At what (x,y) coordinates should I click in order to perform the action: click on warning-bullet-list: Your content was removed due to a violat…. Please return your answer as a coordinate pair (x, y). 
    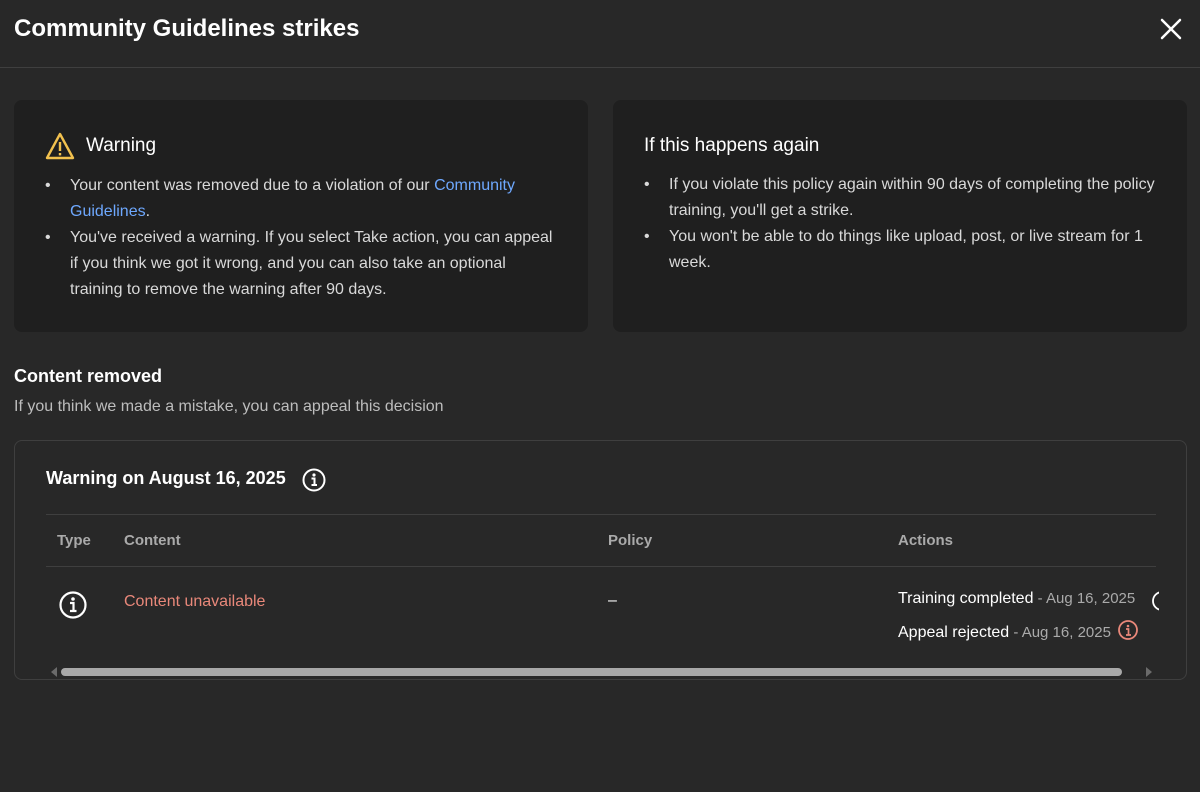
    Looking at the image, I should click on (302, 238).